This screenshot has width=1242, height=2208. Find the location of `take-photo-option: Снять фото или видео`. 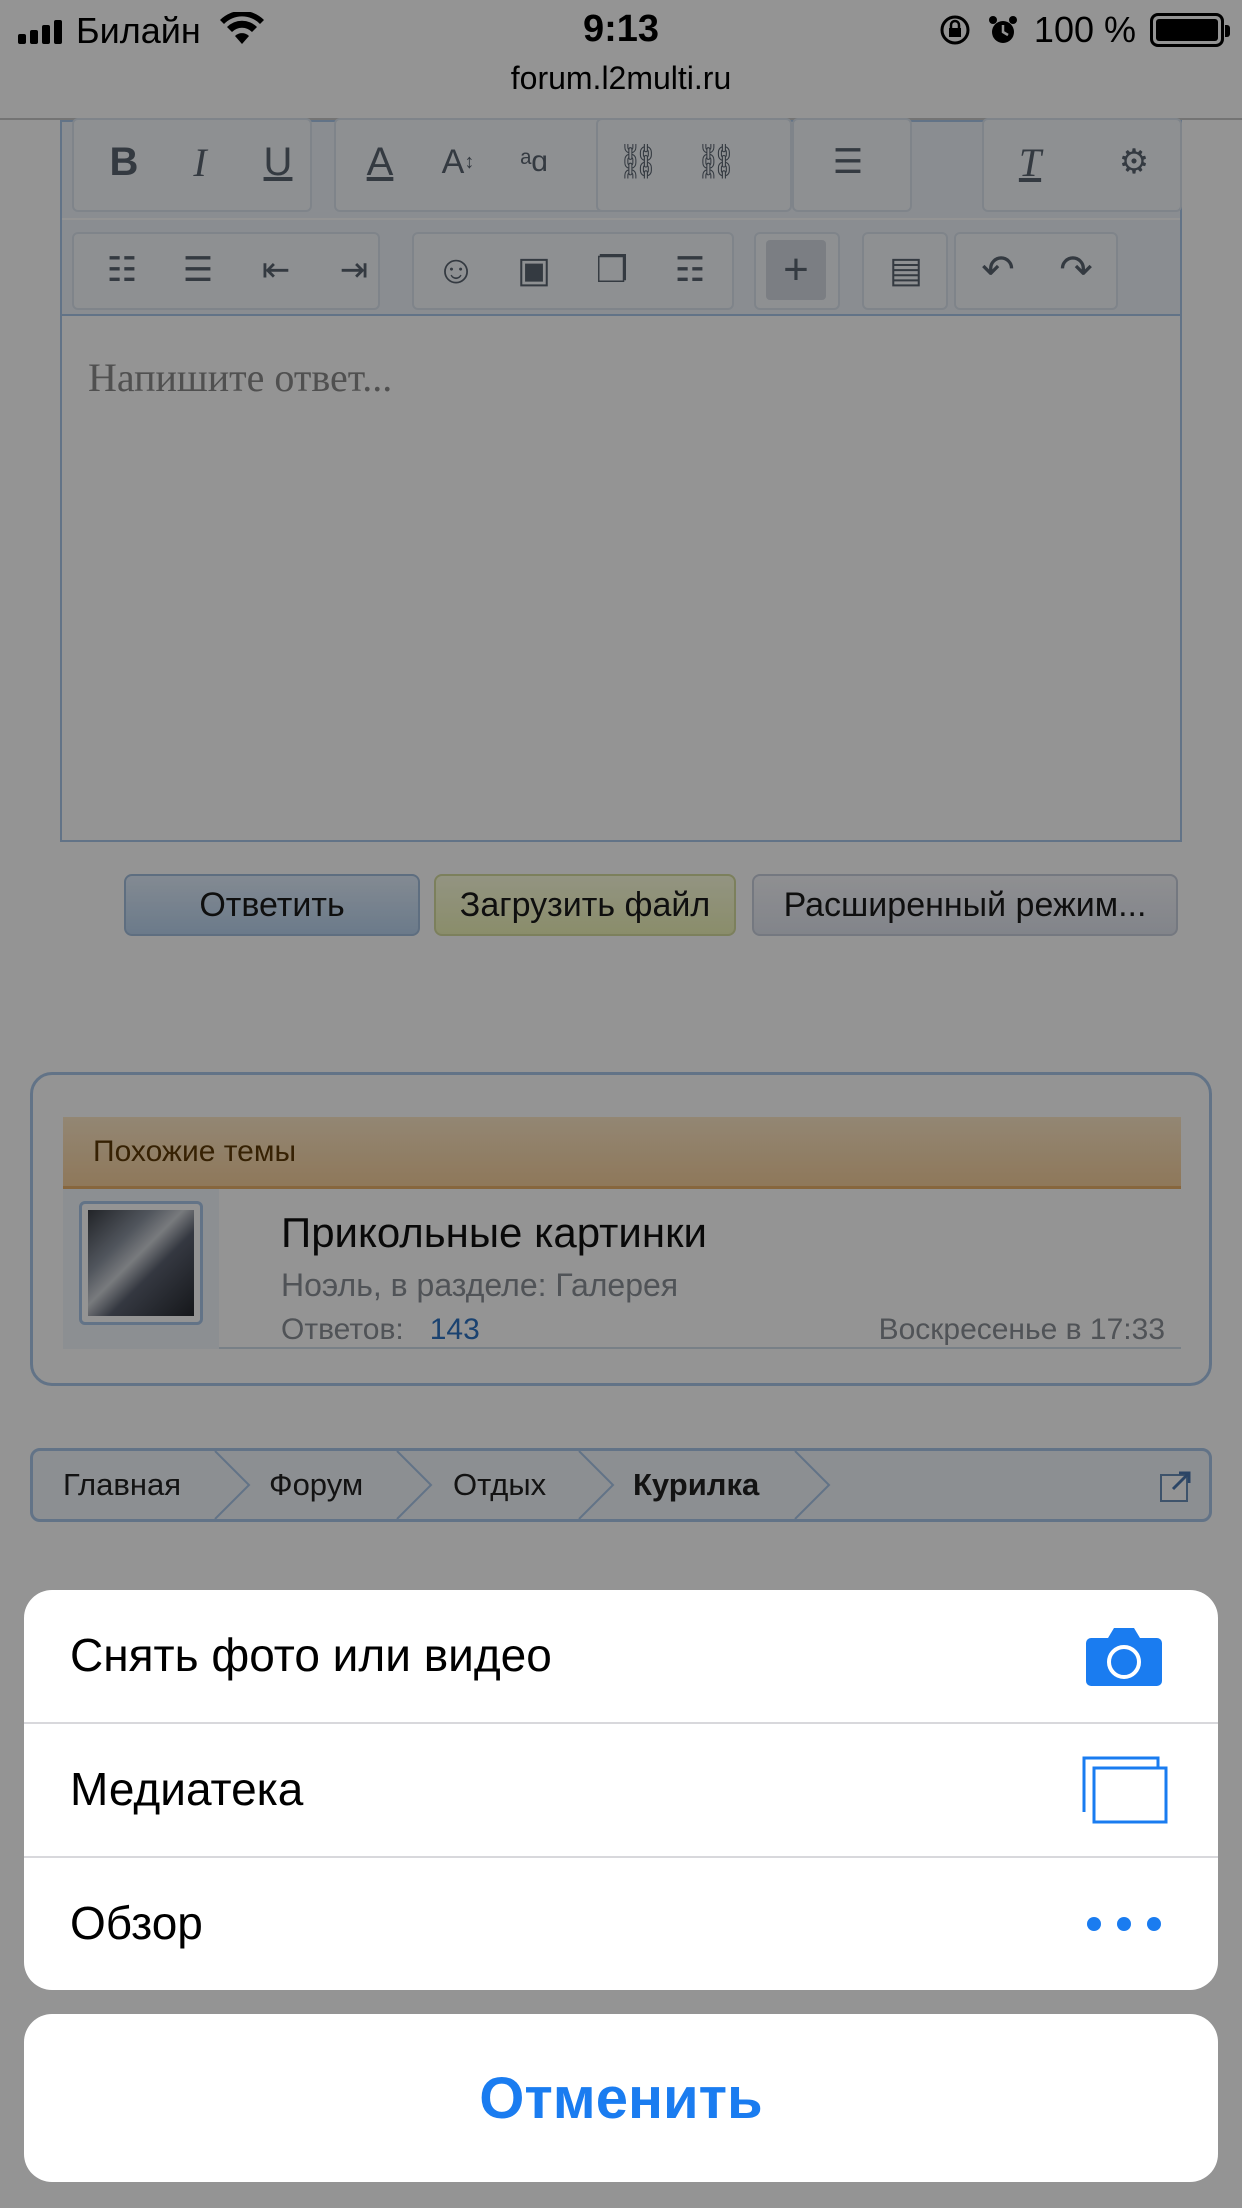

take-photo-option: Снять фото или видео is located at coordinates (621, 1656).